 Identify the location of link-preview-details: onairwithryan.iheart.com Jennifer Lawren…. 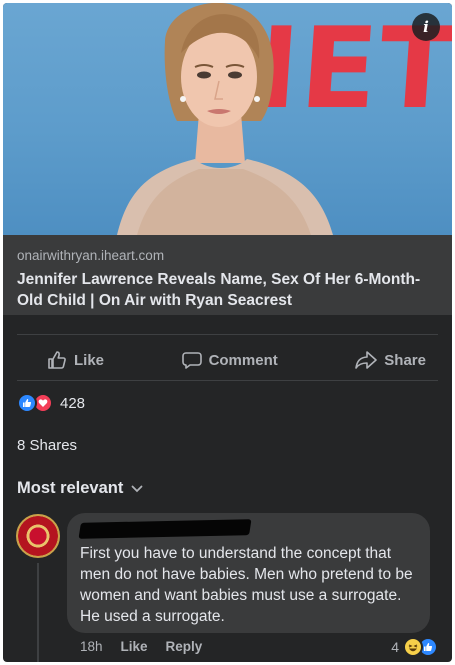
(227, 275).